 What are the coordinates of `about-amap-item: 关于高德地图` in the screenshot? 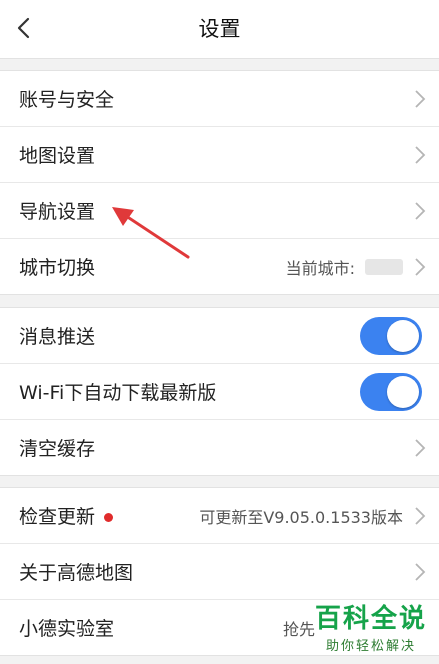 It's located at (219, 572).